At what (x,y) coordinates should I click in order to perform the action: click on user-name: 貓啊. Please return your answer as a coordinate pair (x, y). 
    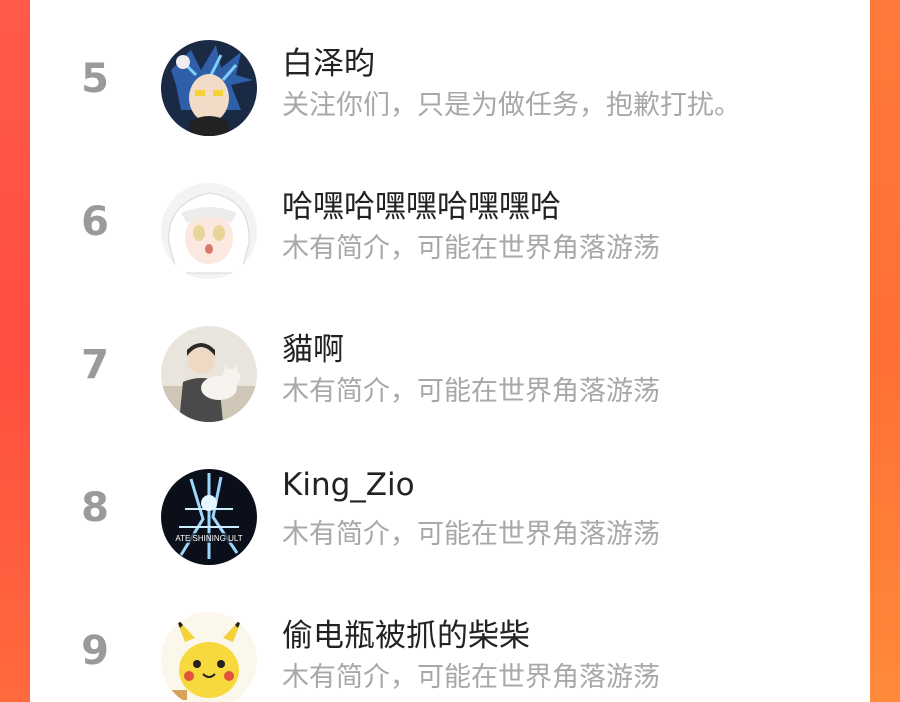
    Looking at the image, I should click on (313, 346).